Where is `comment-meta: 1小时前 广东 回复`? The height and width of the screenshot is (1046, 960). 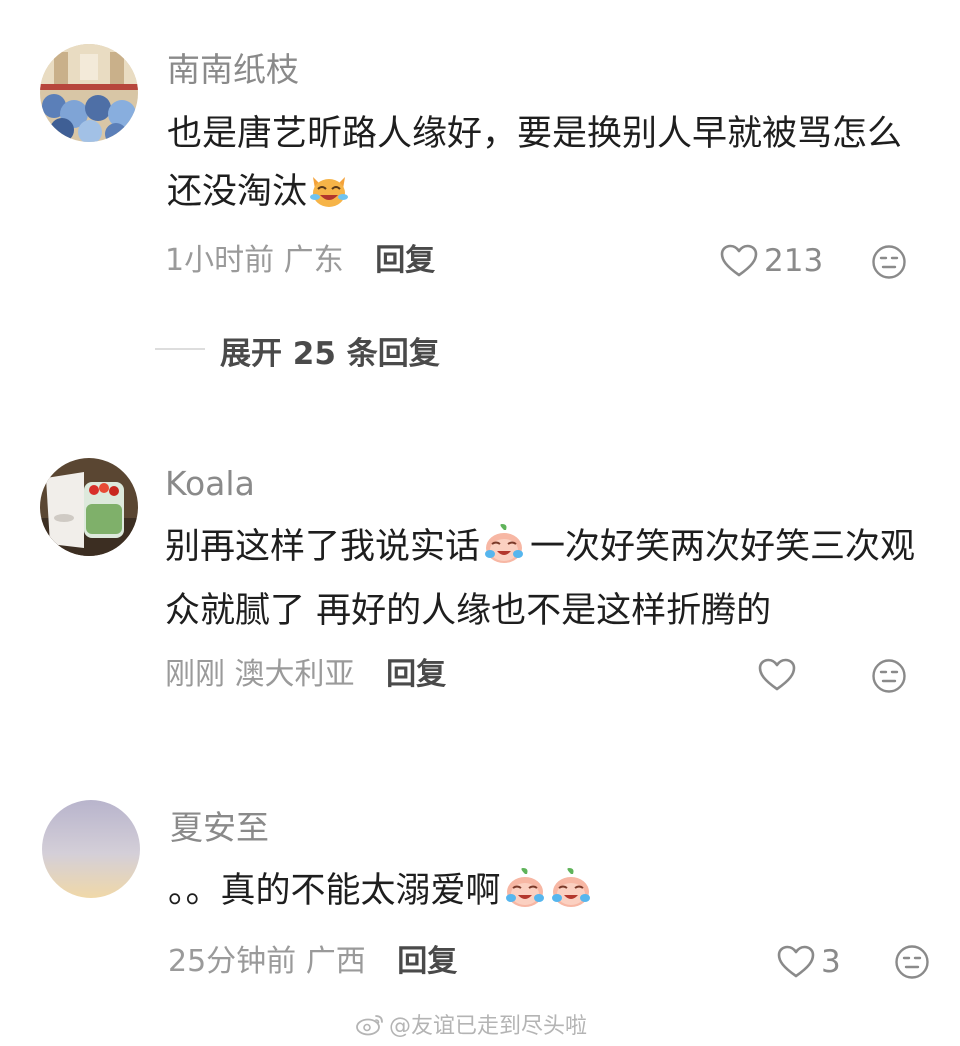
comment-meta: 1小时前 广东 回复 is located at coordinates (300, 261).